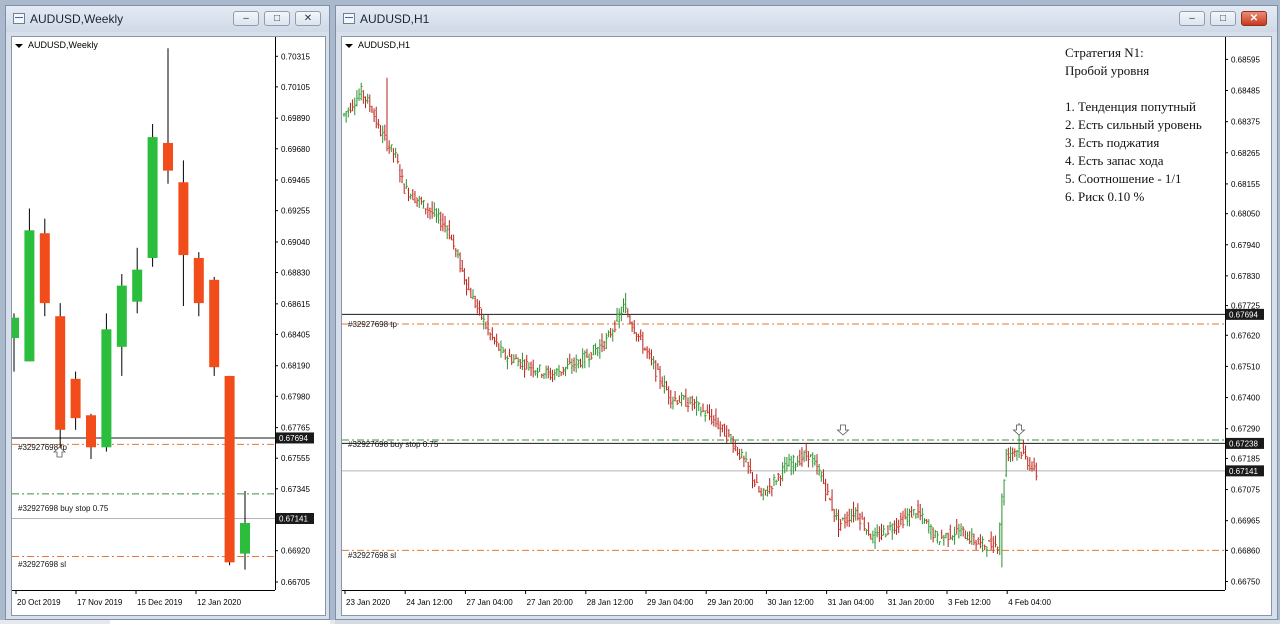 The image size is (1280, 624). What do you see at coordinates (1245, 582) in the screenshot?
I see `price-axis-label: 0.66750` at bounding box center [1245, 582].